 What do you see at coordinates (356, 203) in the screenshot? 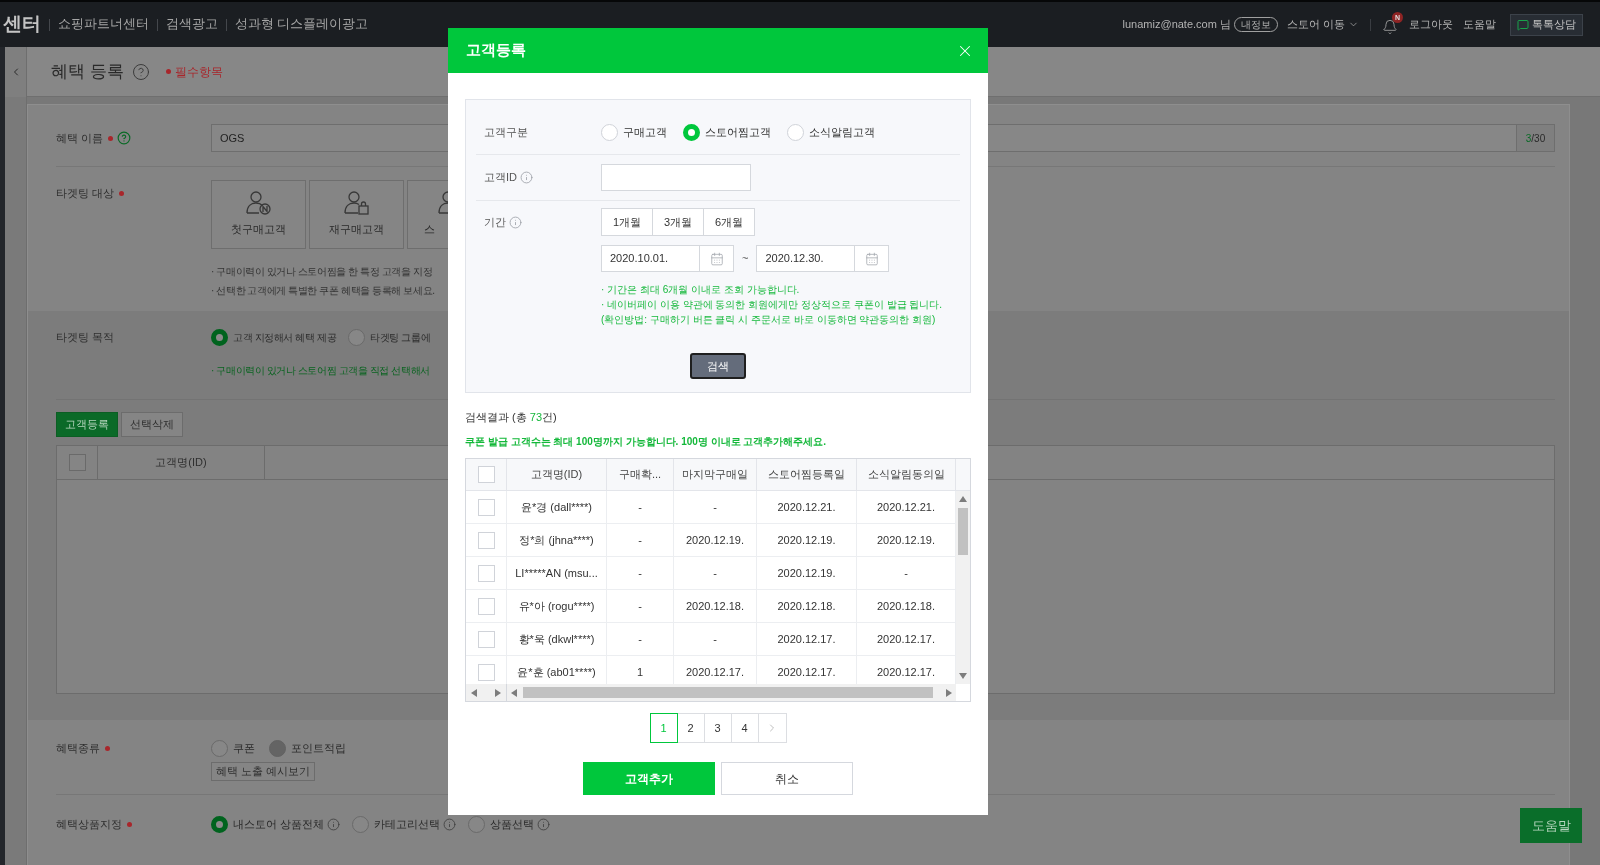
I see `person-bag-icon` at bounding box center [356, 203].